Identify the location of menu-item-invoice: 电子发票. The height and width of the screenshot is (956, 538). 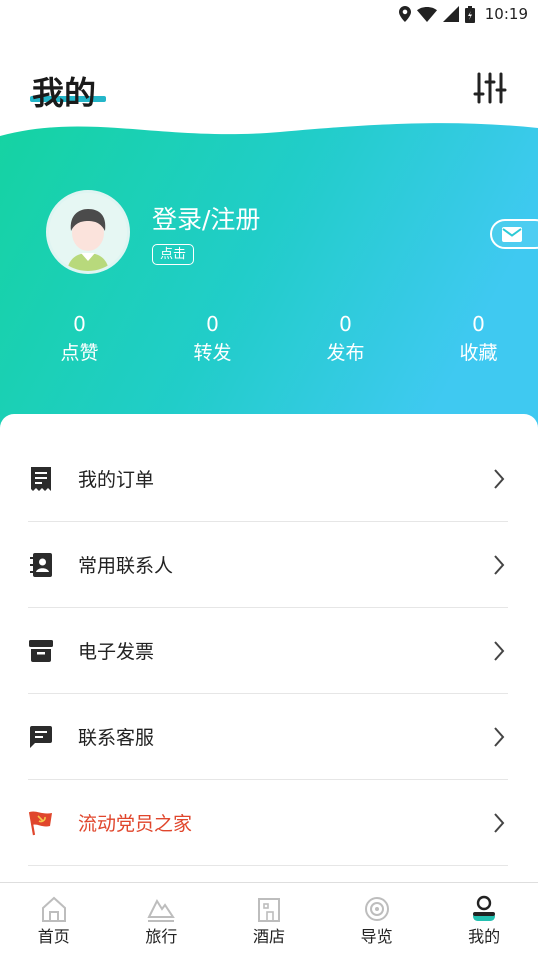
(268, 651).